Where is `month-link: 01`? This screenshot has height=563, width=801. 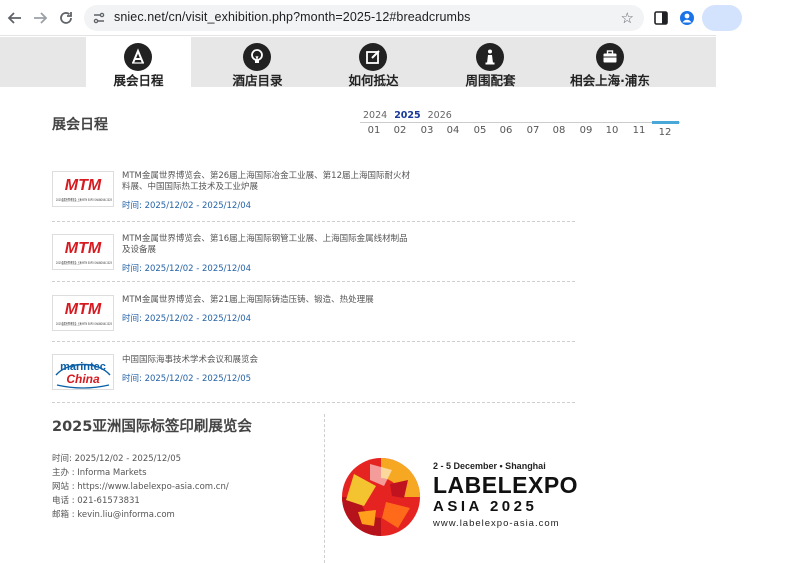
month-link: 01 is located at coordinates (374, 130).